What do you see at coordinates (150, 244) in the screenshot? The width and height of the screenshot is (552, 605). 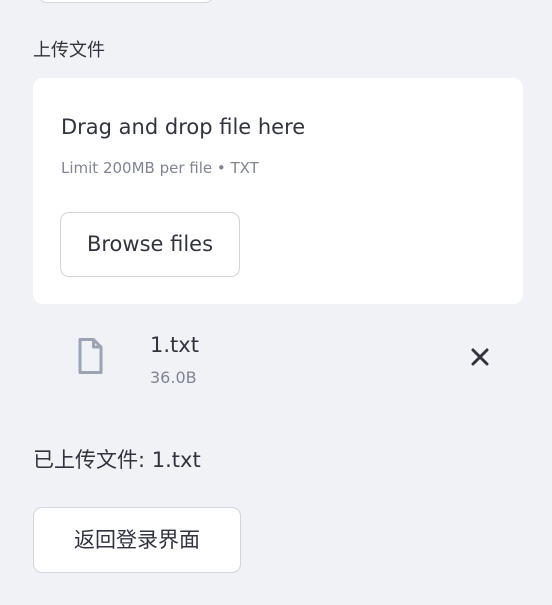 I see `browse-files-button: Browse files` at bounding box center [150, 244].